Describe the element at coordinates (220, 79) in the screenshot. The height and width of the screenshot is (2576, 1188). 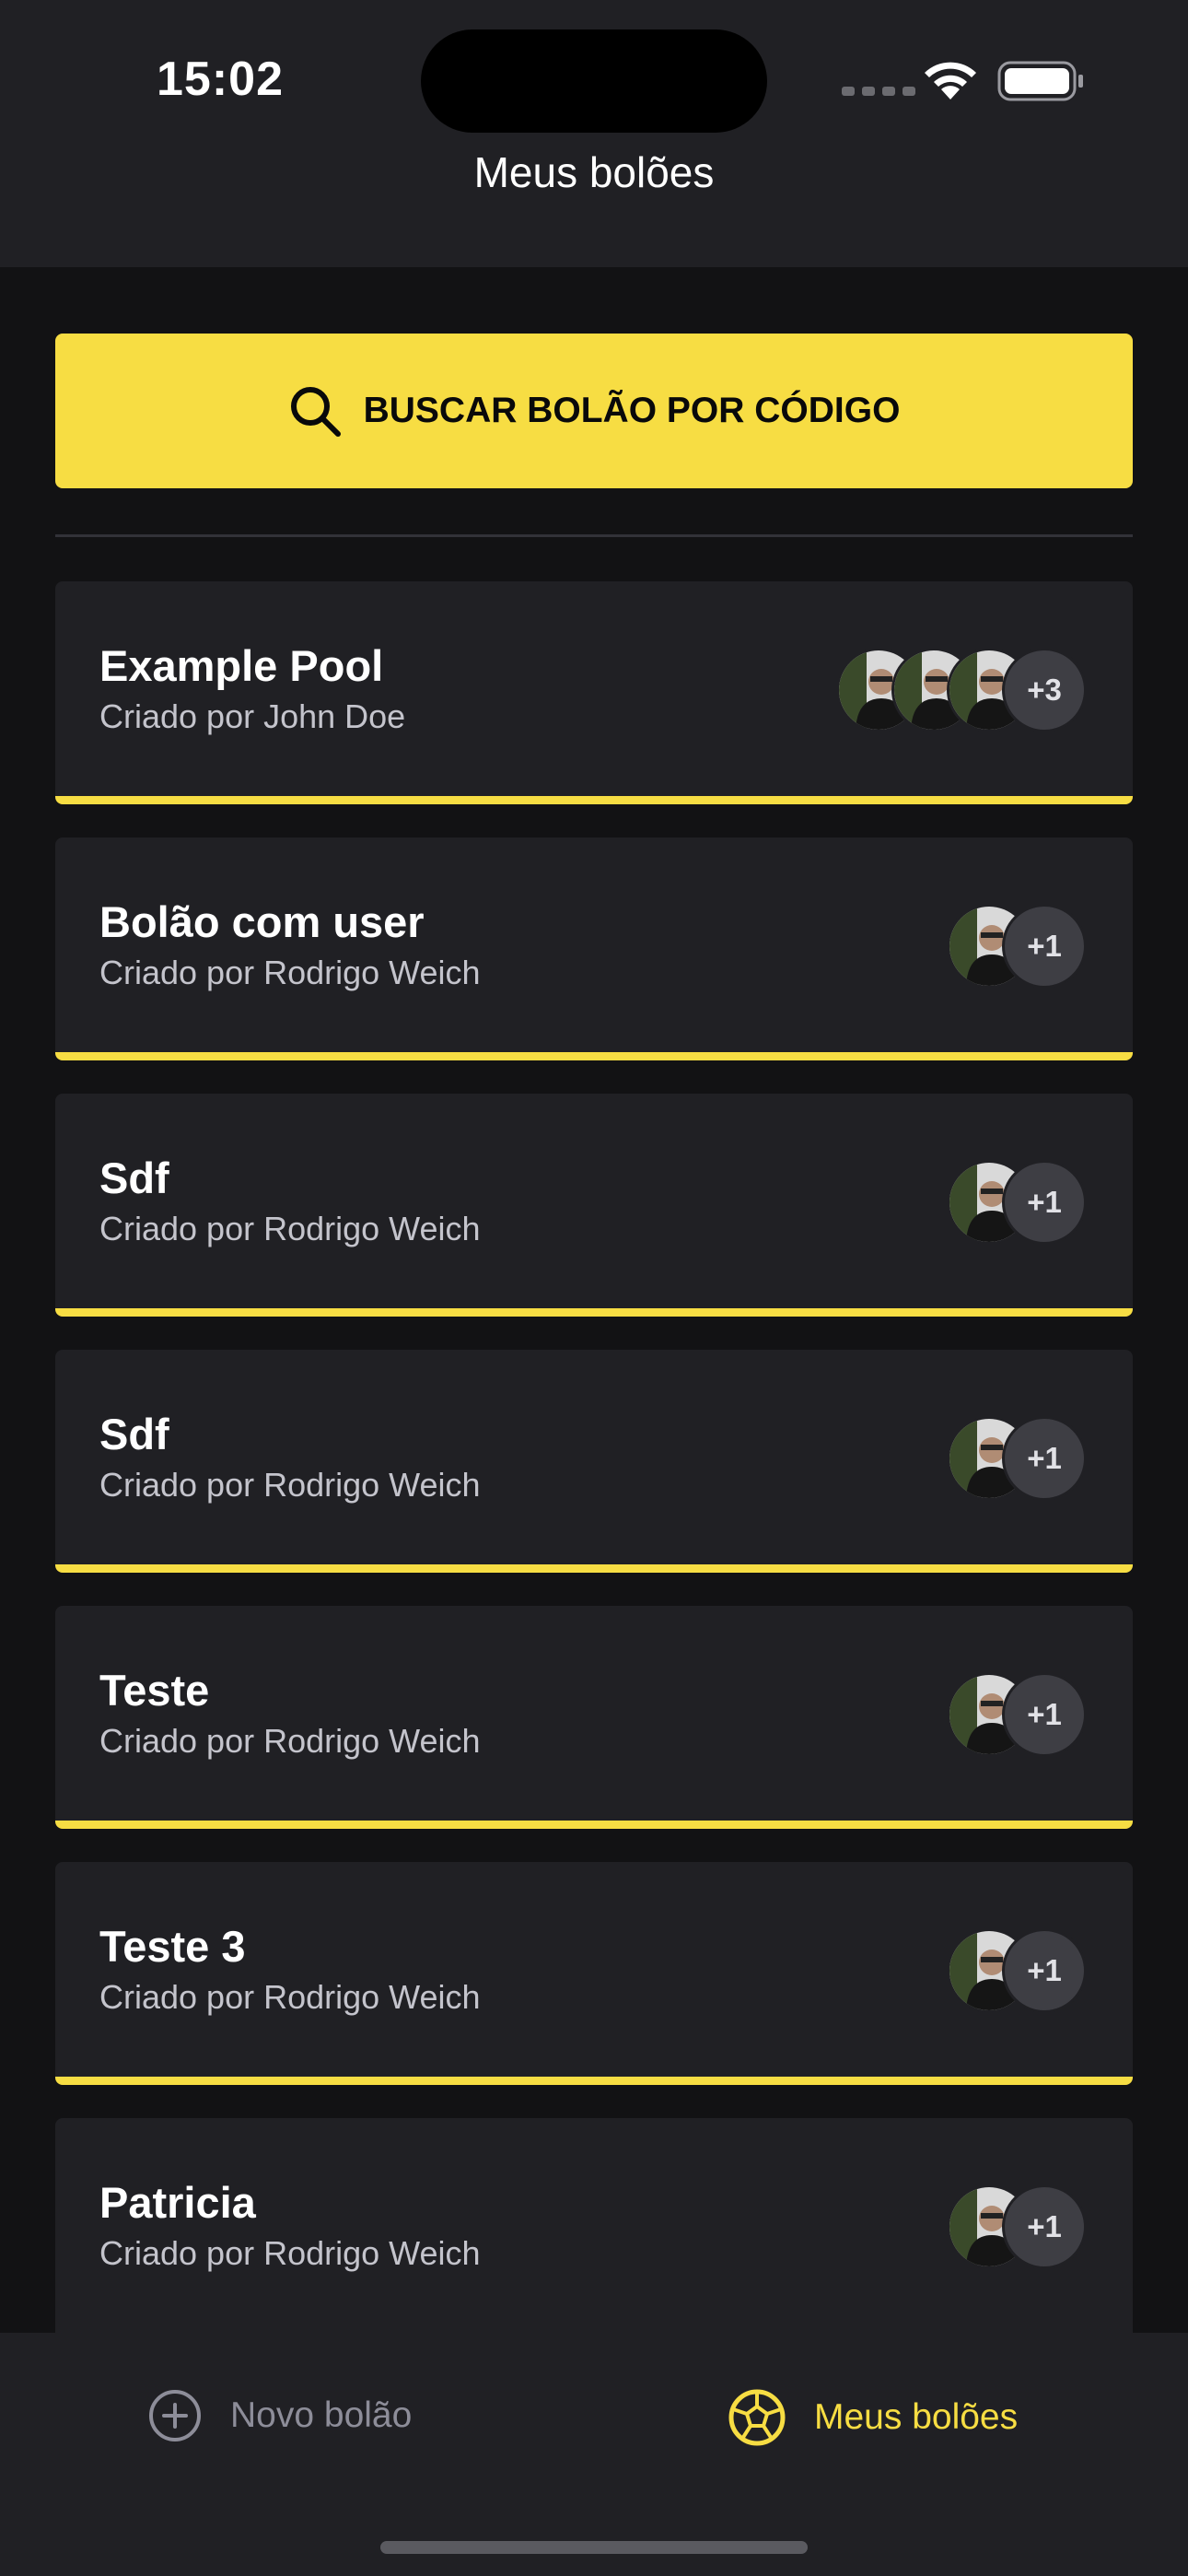
I see `status-time: 15:02` at that location.